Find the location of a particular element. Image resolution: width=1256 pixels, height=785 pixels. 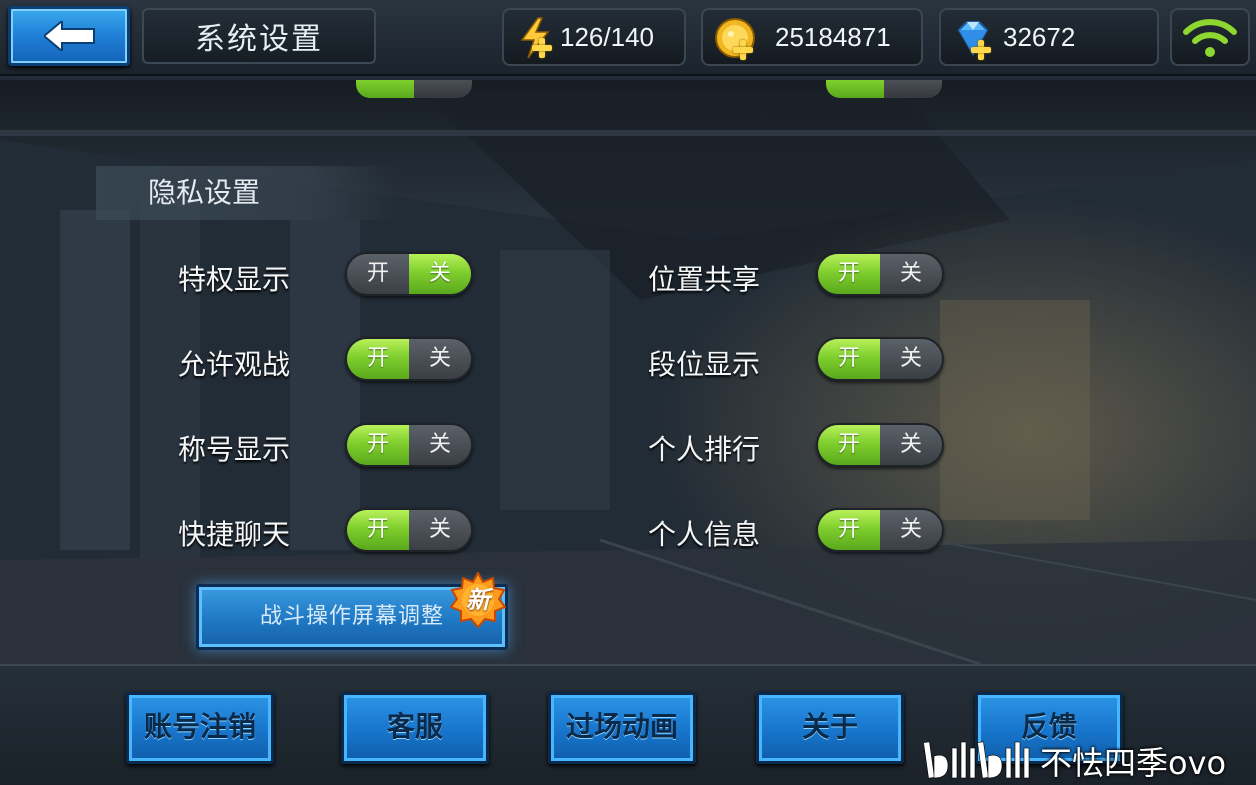

top-bar: 系统设置 126/140 25184871 32672 is located at coordinates (628, 38).